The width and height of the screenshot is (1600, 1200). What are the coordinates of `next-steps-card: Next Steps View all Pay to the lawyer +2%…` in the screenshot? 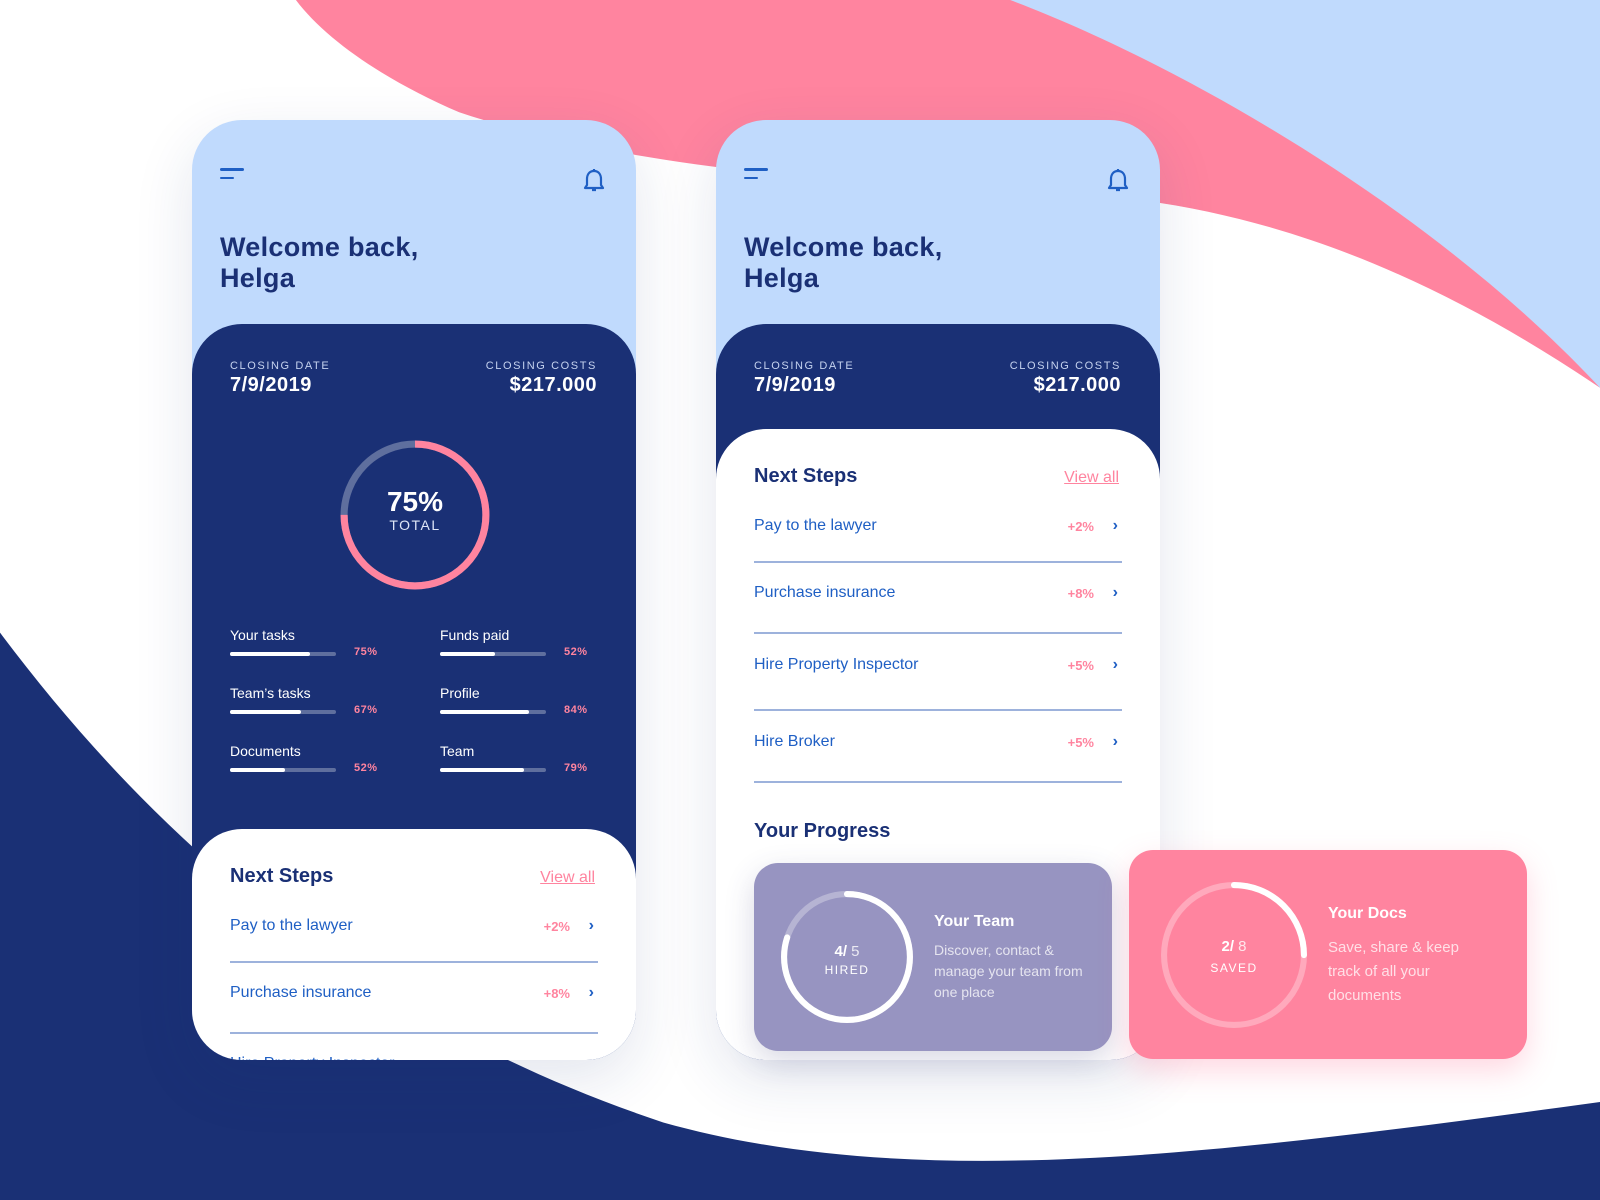 It's located at (414, 944).